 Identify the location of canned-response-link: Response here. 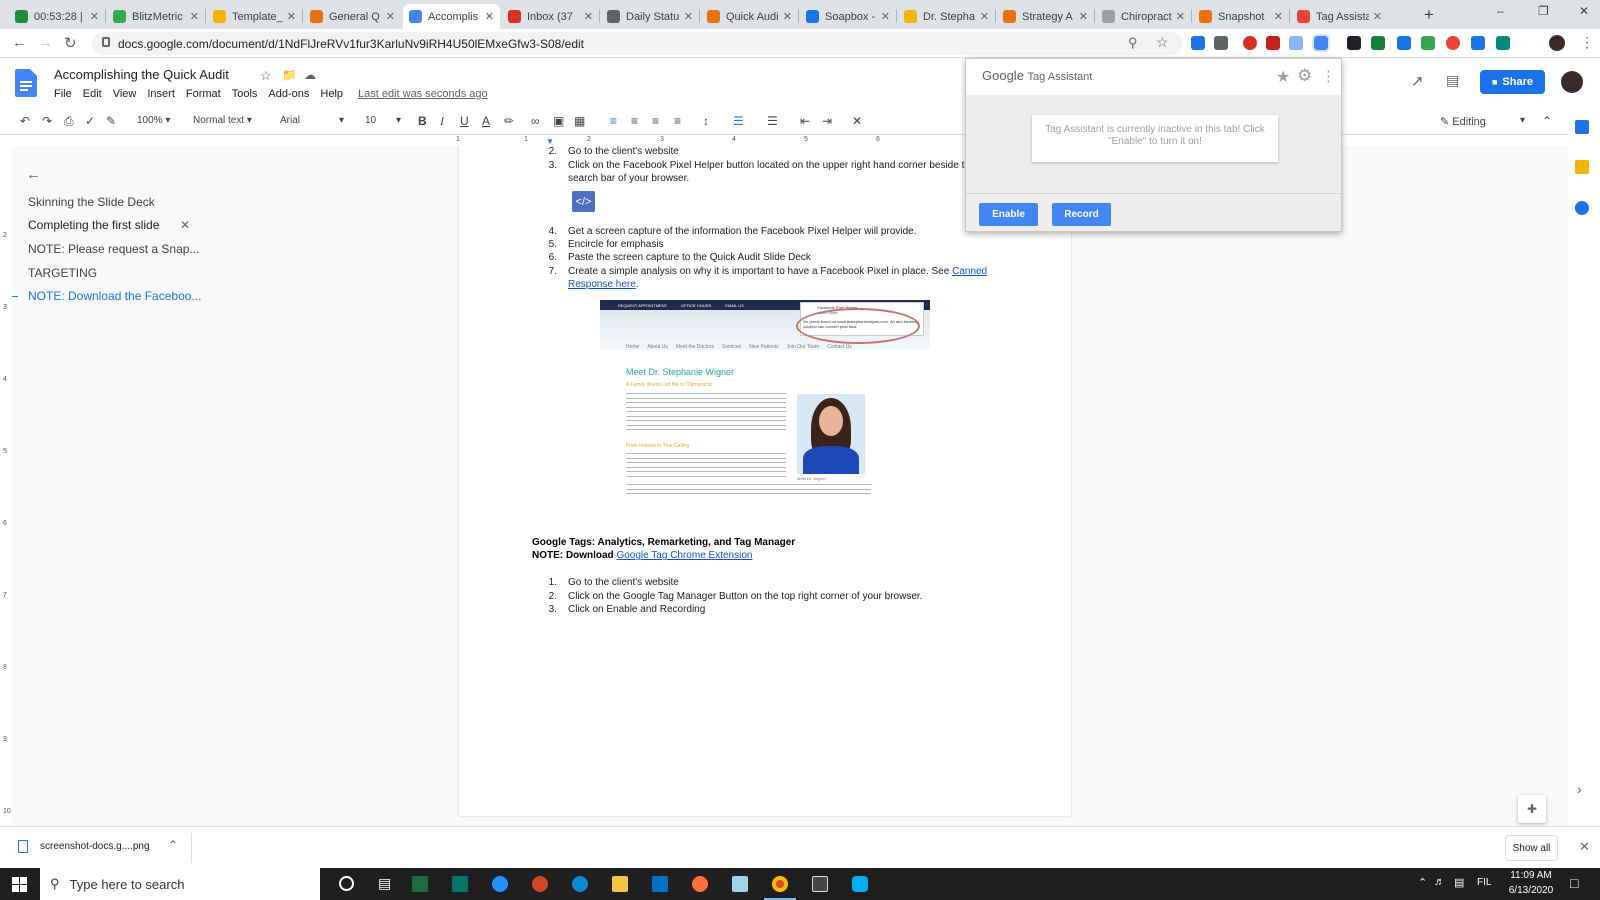
(602, 284).